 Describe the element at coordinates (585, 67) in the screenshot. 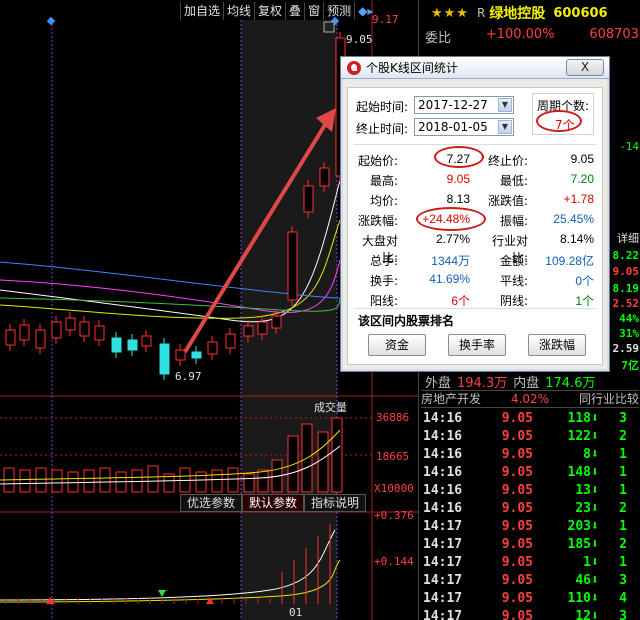

I see `close-button: X` at that location.